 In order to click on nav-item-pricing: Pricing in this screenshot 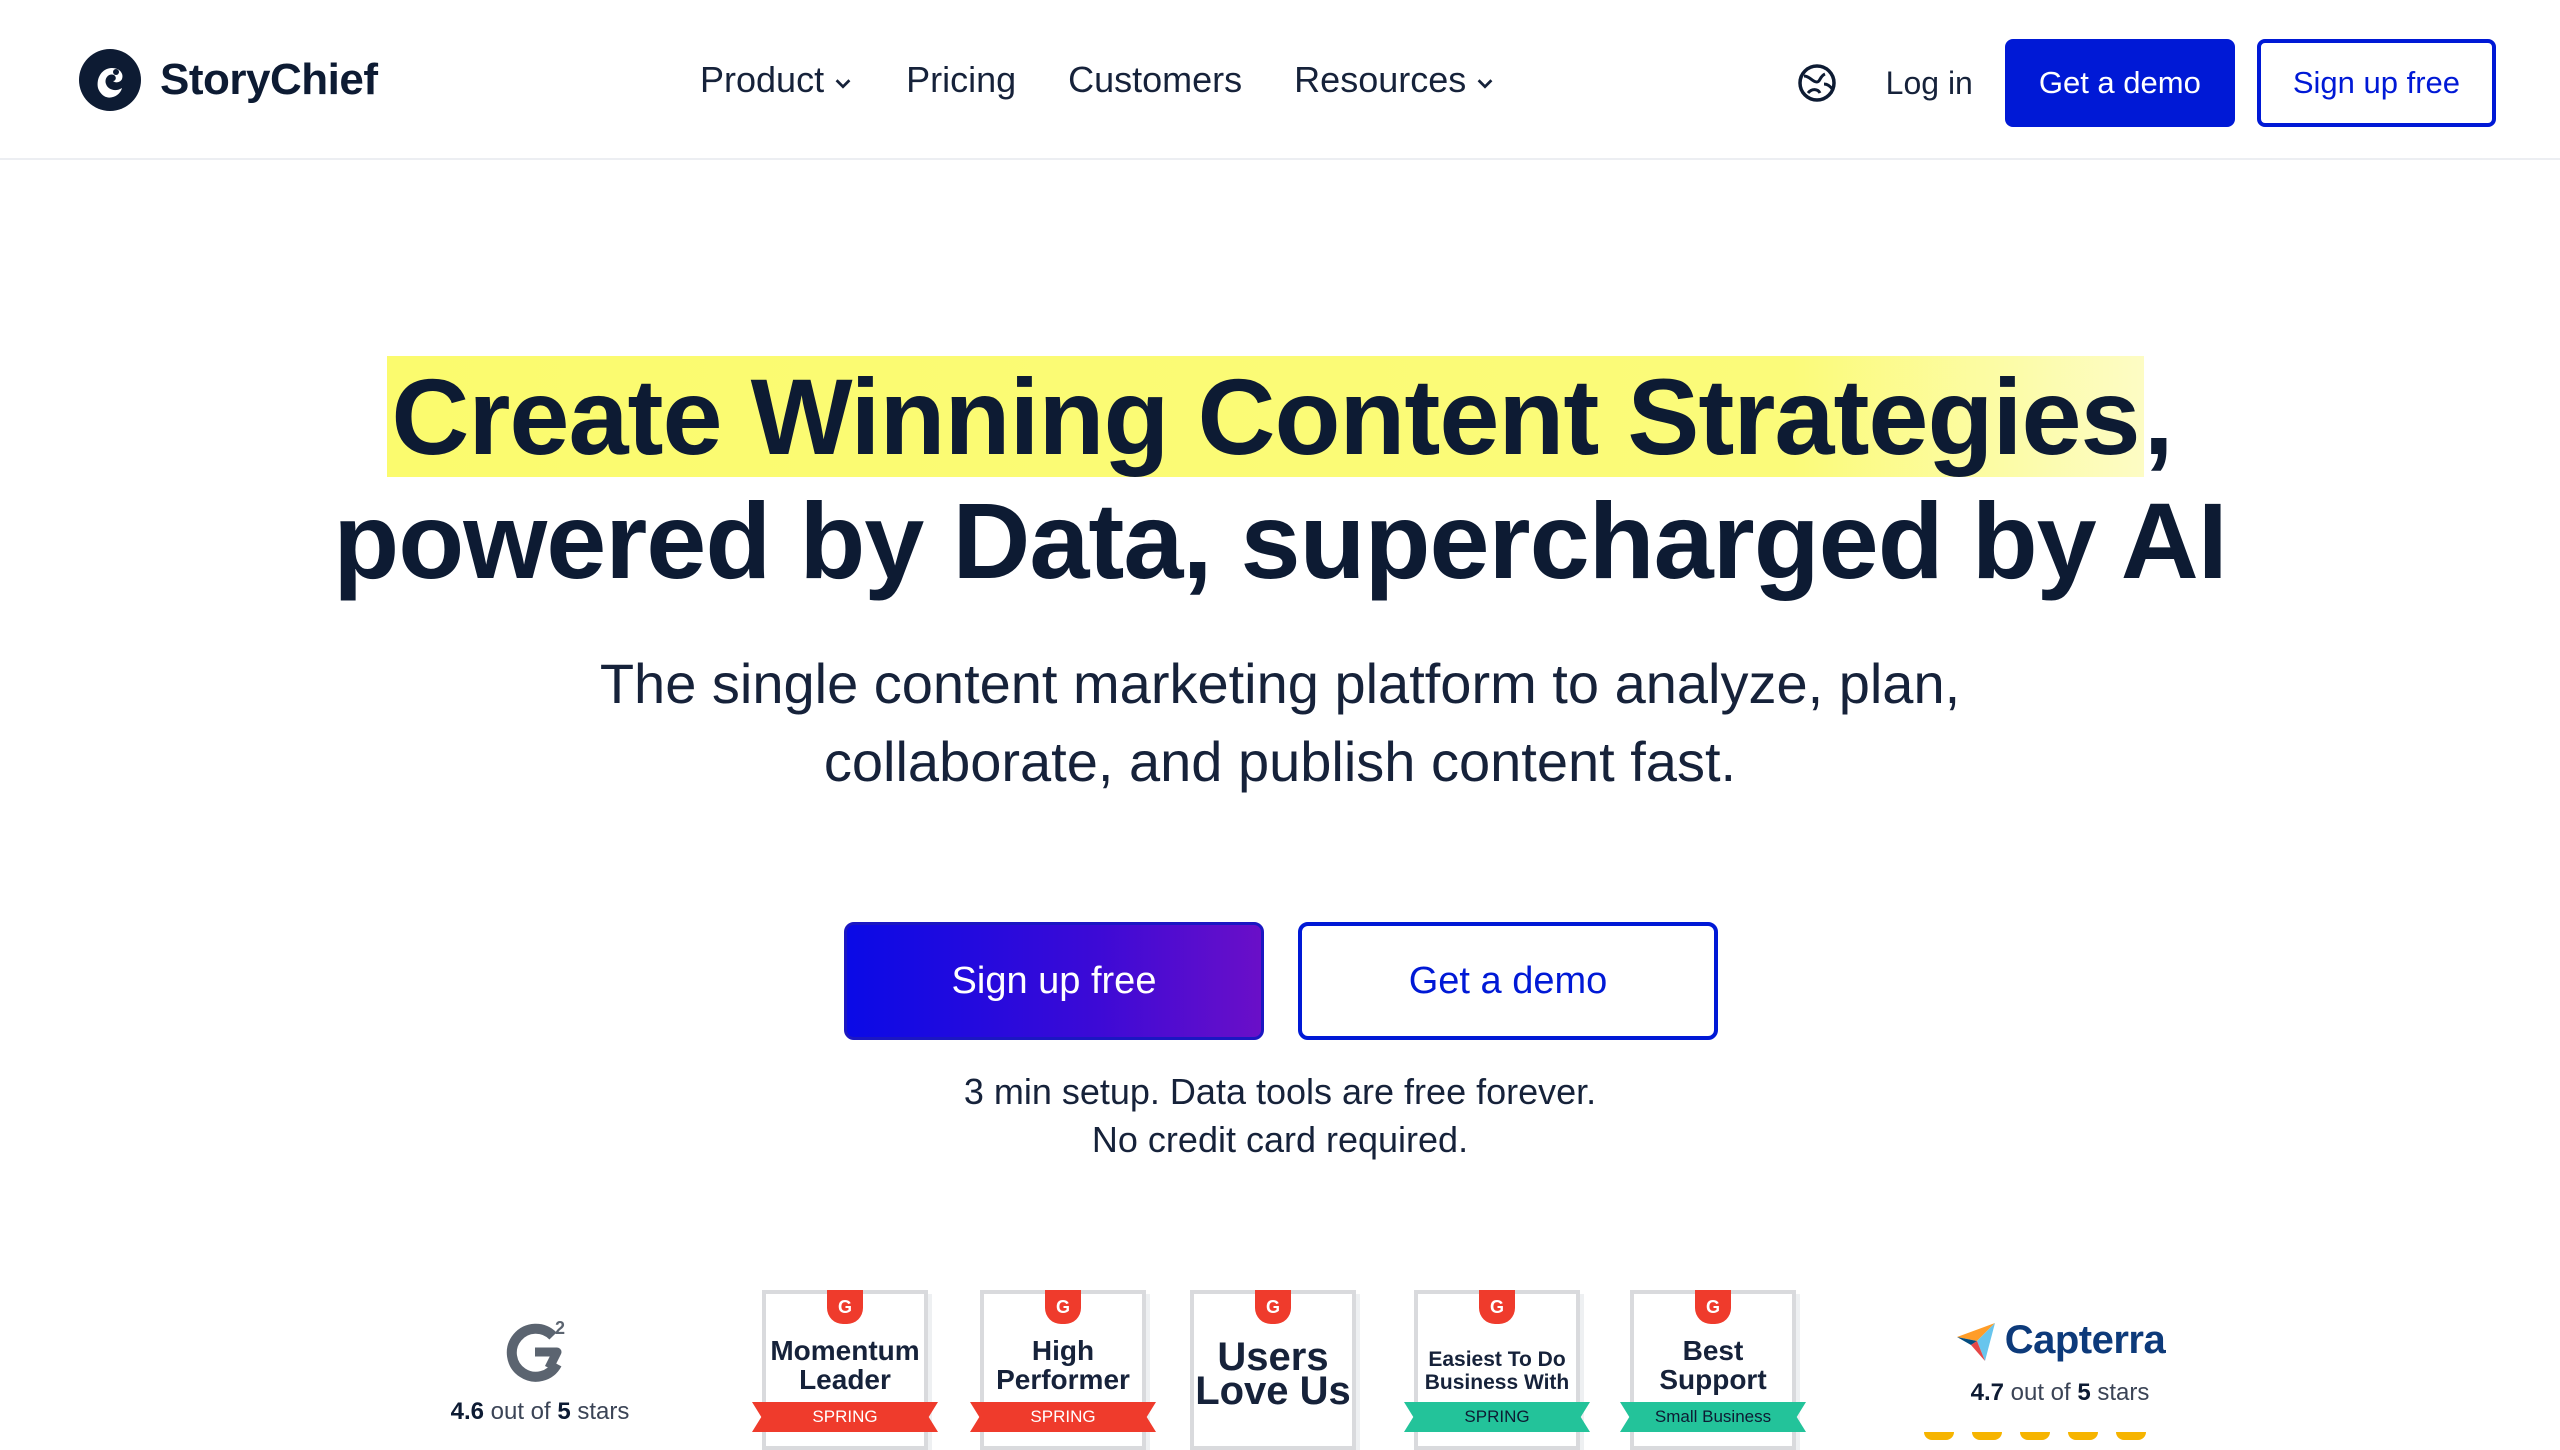, I will do `click(961, 80)`.